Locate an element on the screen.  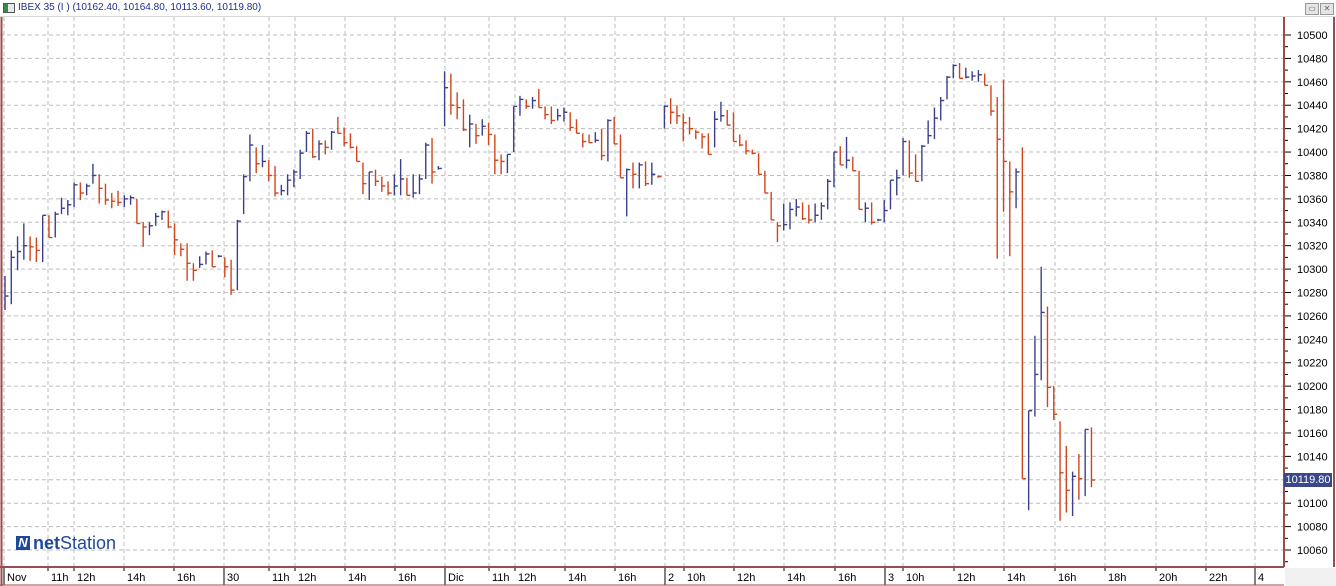
y-tick-label: 10480 is located at coordinates (1312, 59).